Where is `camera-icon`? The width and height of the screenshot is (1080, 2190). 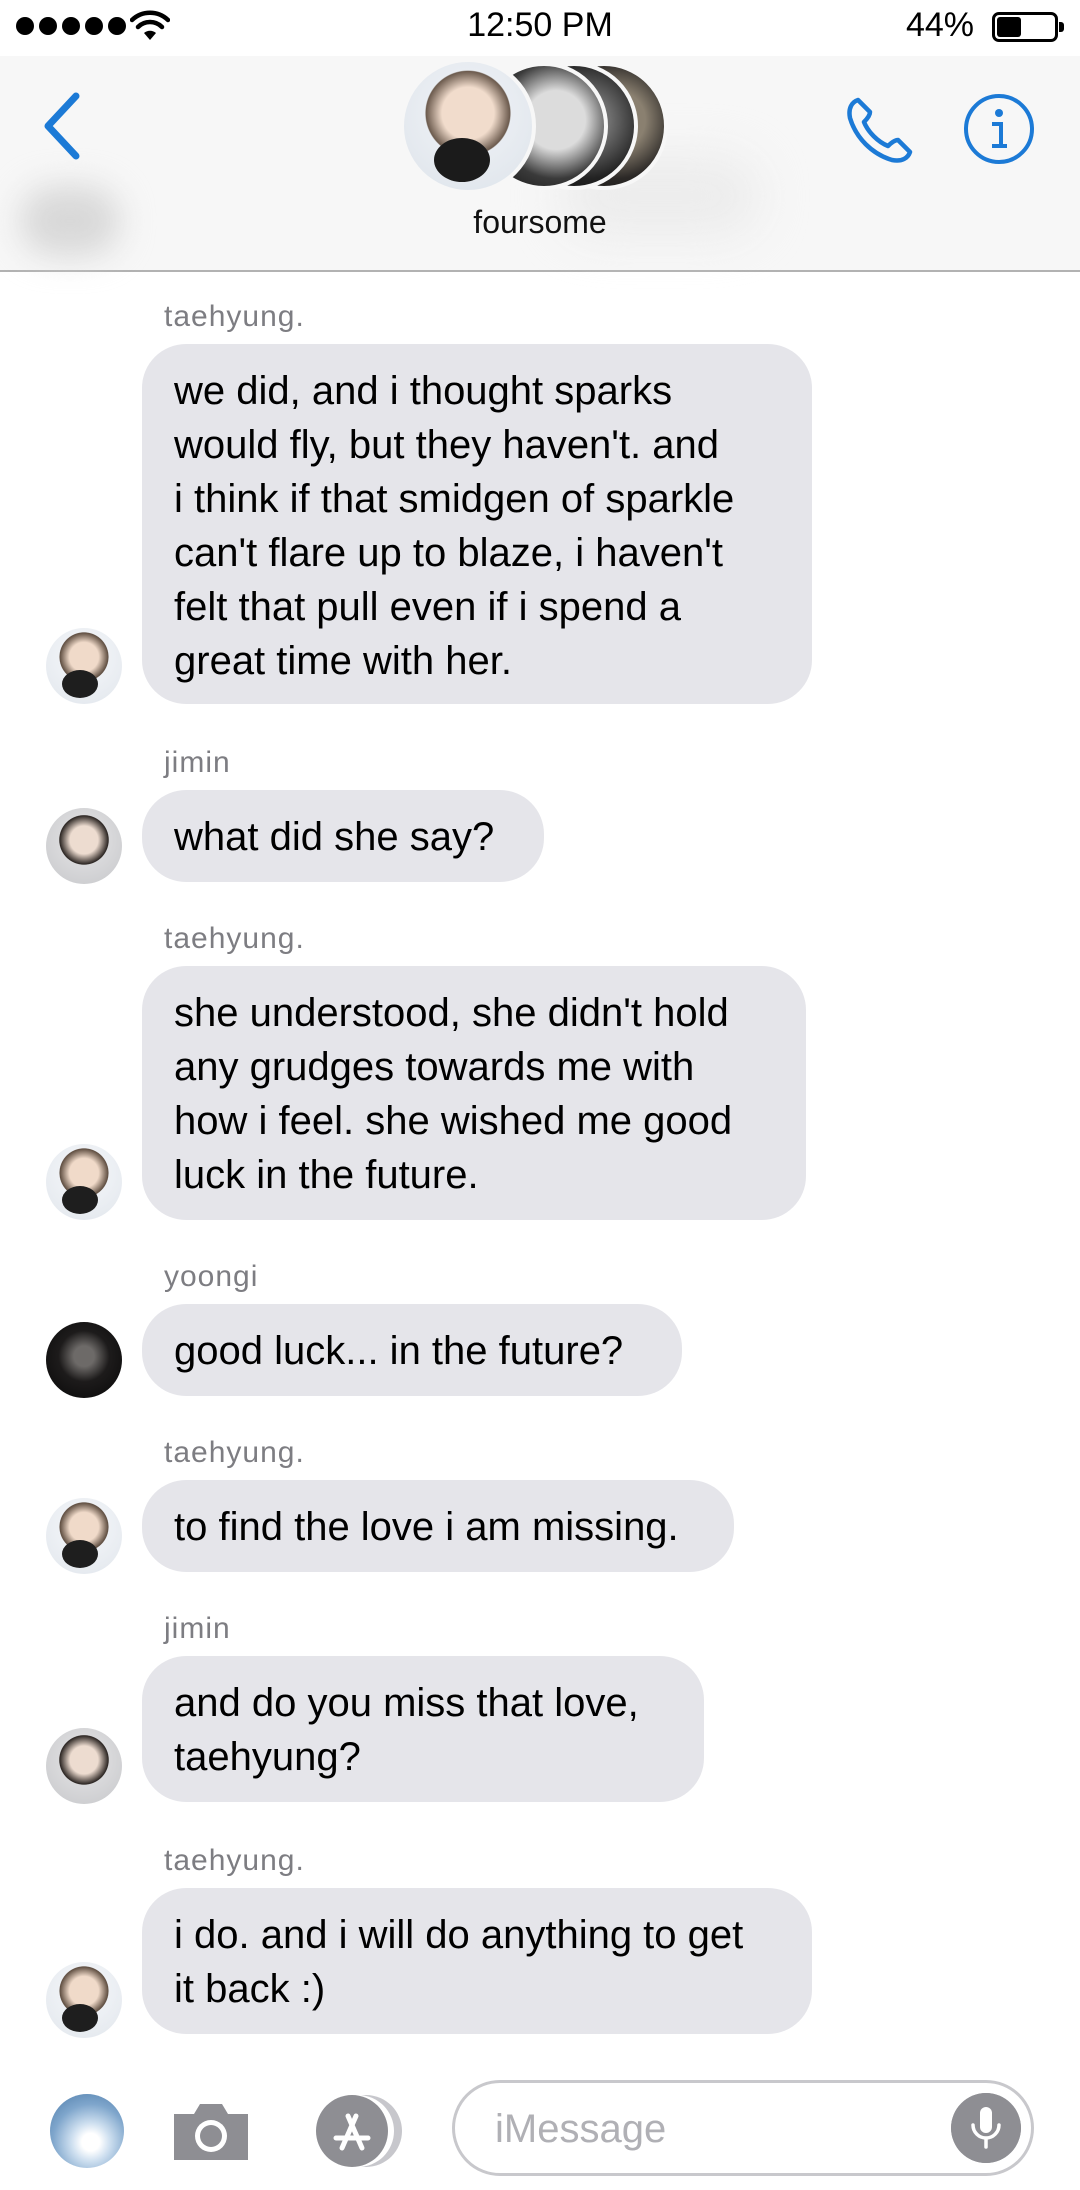
camera-icon is located at coordinates (211, 2131).